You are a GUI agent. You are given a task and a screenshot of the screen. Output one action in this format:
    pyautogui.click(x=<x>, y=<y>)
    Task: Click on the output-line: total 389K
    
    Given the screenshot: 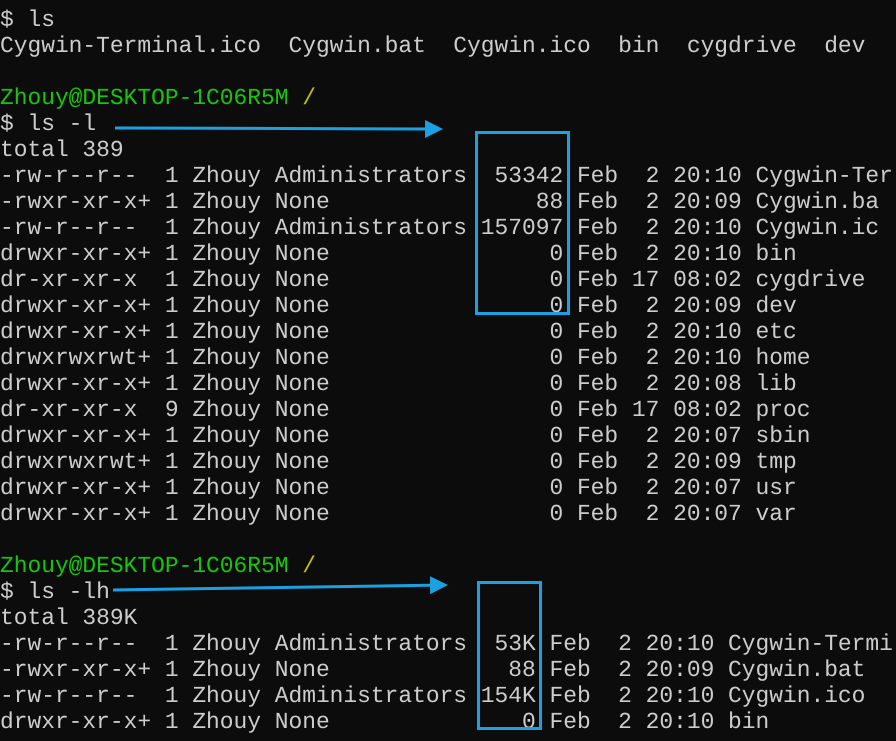 What is the action you would take?
    pyautogui.click(x=69, y=618)
    